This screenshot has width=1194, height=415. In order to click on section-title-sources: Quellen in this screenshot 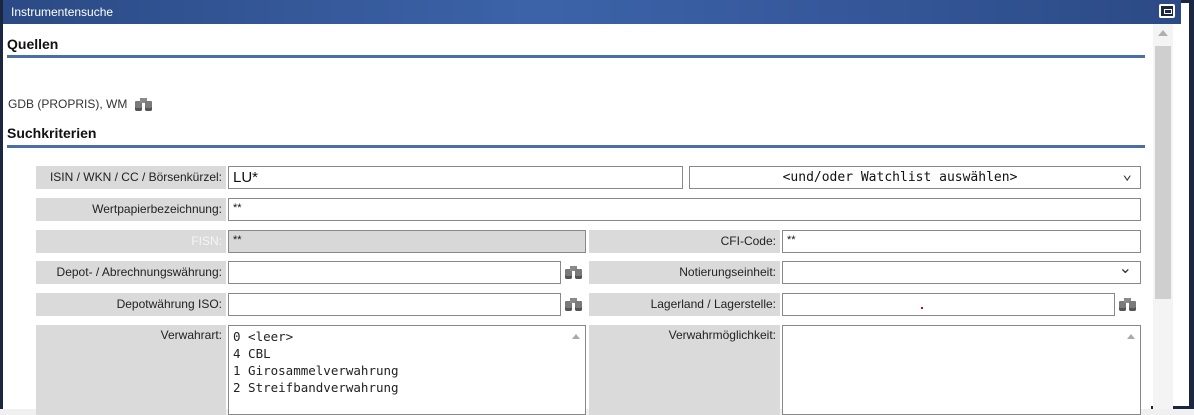, I will do `click(33, 44)`.